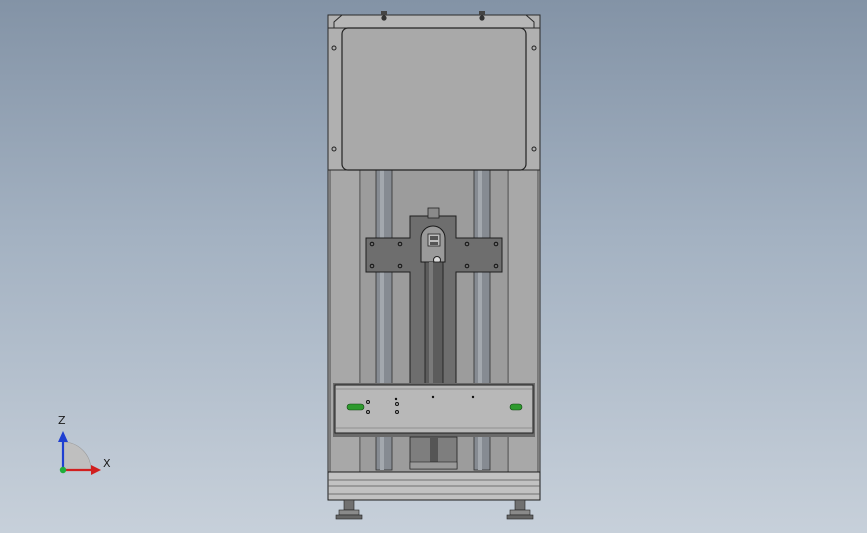  I want to click on z-axis-label: Z, so click(62, 420).